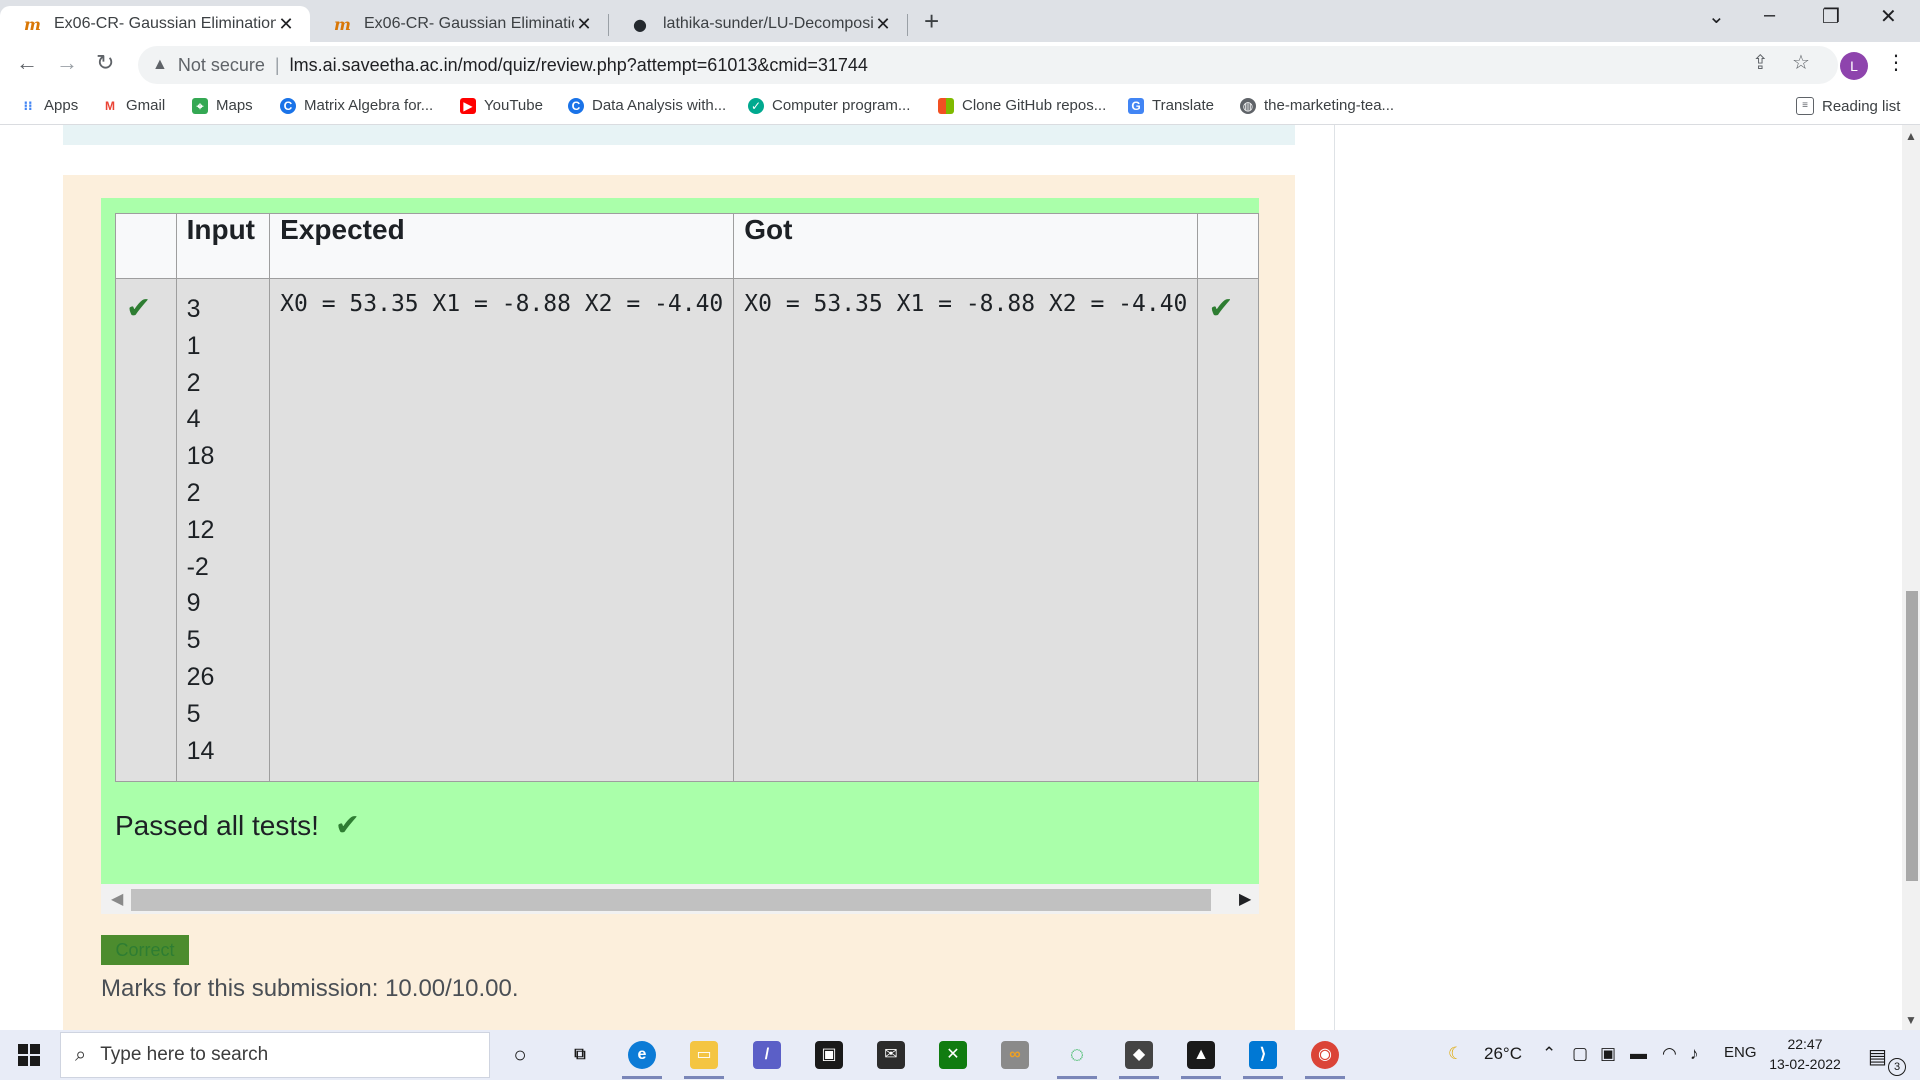 The image size is (1920, 1080). Describe the element at coordinates (1848, 106) in the screenshot. I see `reading-list-button: ≡ Reading list` at that location.